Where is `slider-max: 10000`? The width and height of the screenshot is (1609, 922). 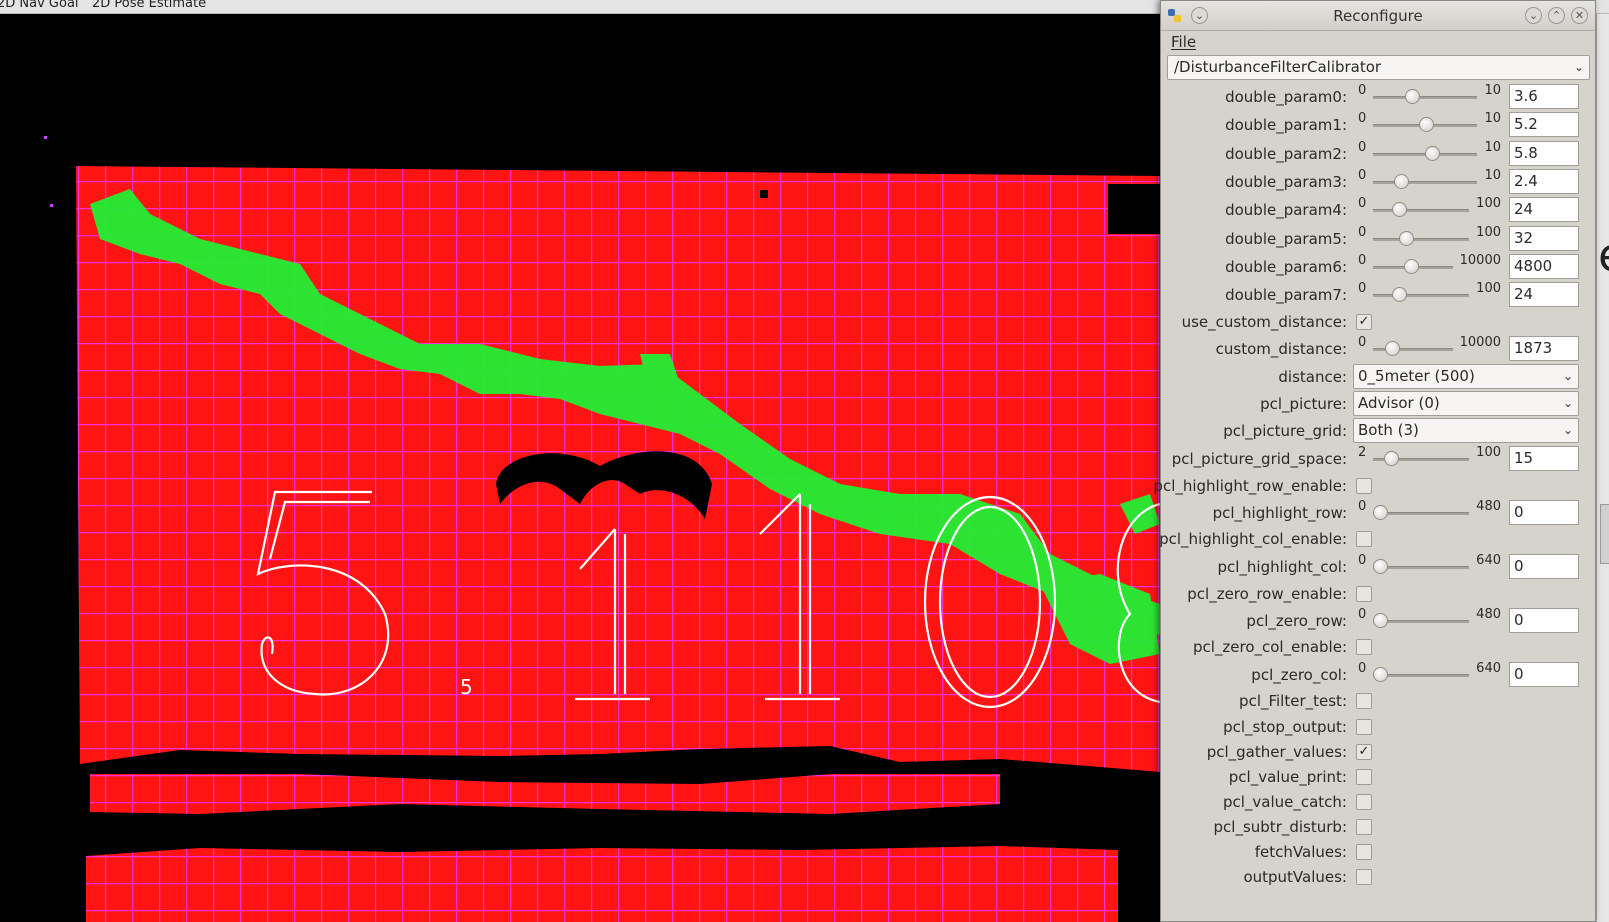 slider-max: 10000 is located at coordinates (1480, 260).